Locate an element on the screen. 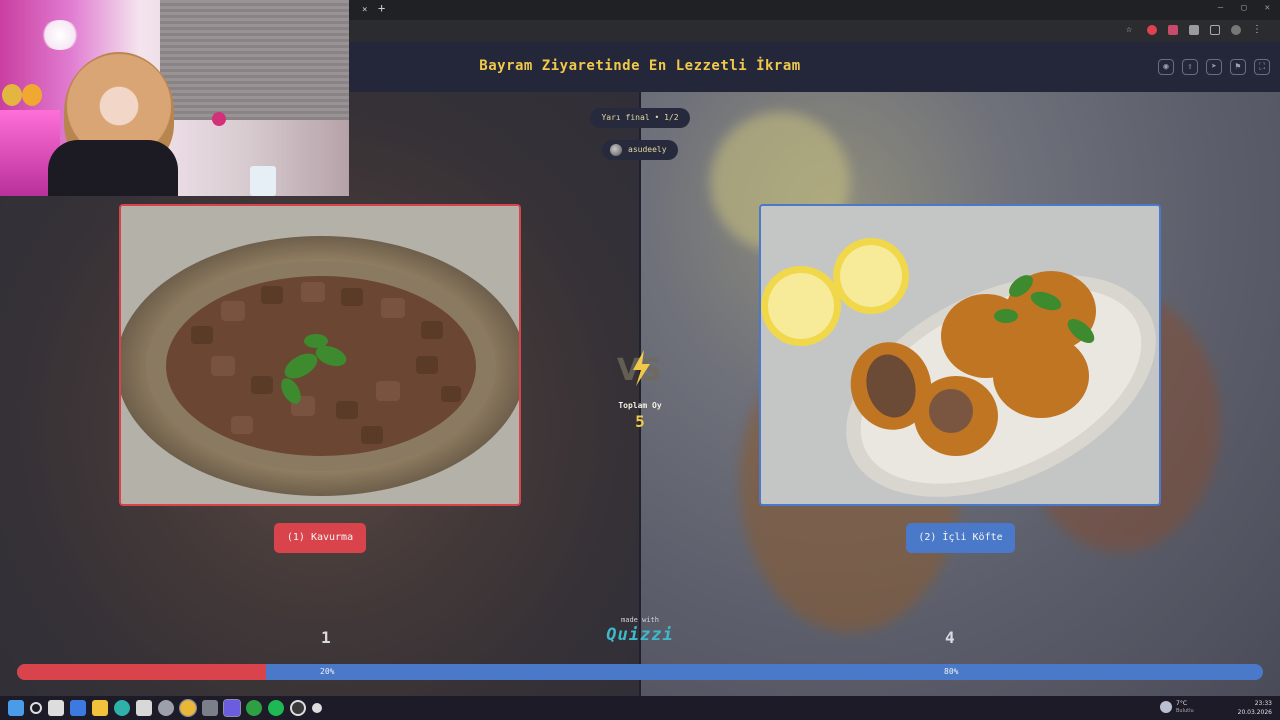 This screenshot has height=720, width=1280. minimize-button: — is located at coordinates (1220, 8).